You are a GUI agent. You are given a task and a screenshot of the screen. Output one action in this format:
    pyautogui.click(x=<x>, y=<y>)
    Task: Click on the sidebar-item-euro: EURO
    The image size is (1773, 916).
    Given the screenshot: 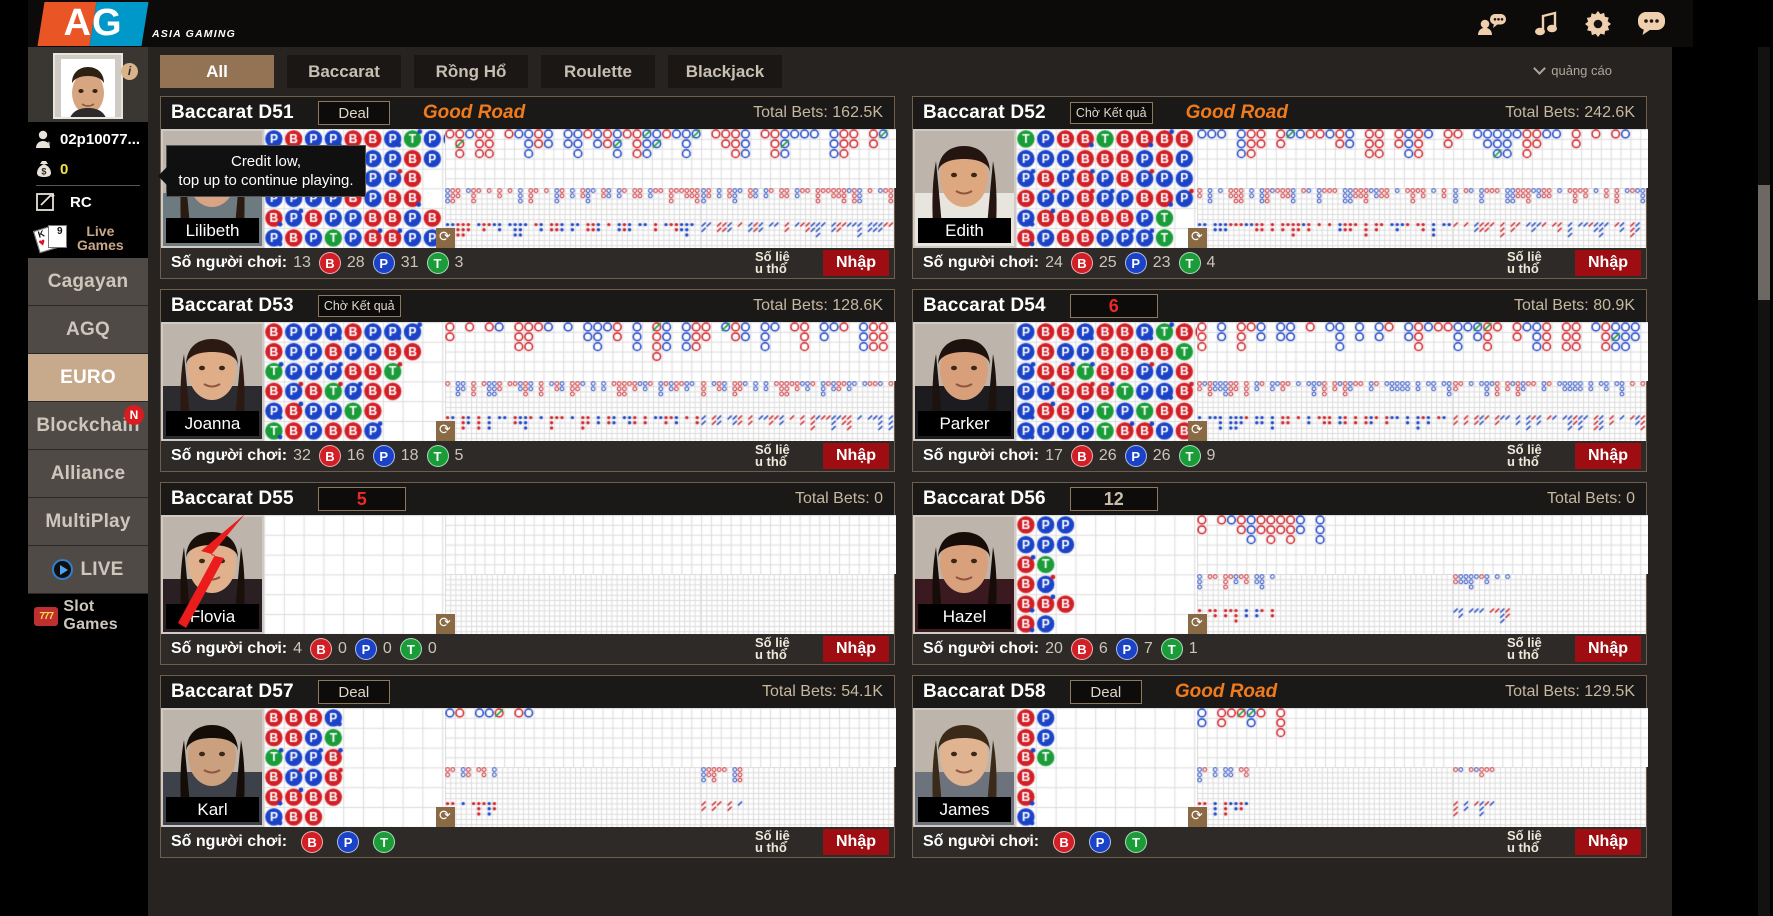 What is the action you would take?
    pyautogui.click(x=93, y=378)
    